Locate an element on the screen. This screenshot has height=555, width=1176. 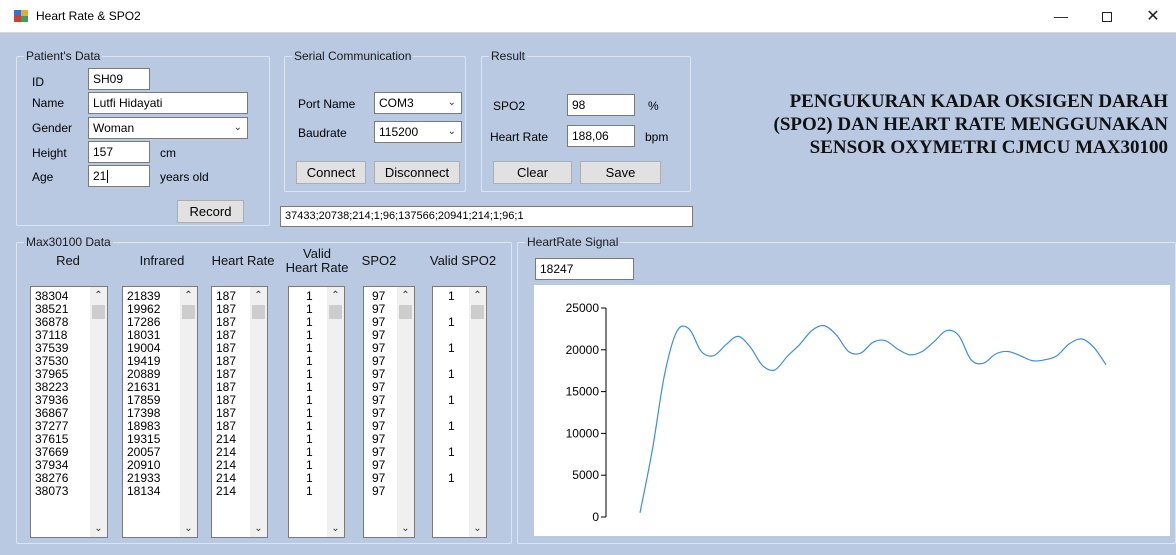
infrared-column-header: Infrared is located at coordinates (162, 260).